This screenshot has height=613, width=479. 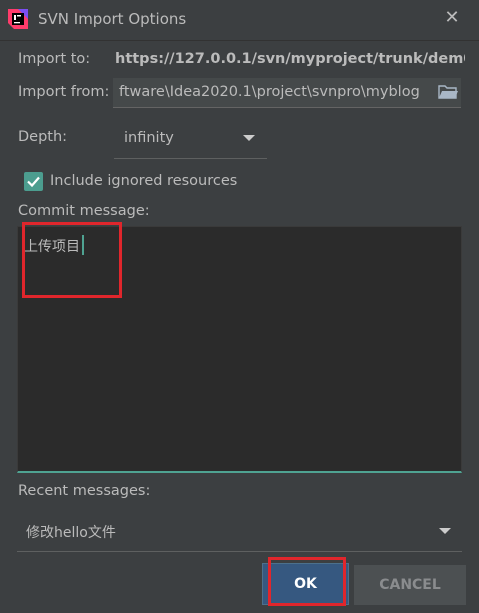 I want to click on import-to-label: Import to:, so click(x=54, y=59).